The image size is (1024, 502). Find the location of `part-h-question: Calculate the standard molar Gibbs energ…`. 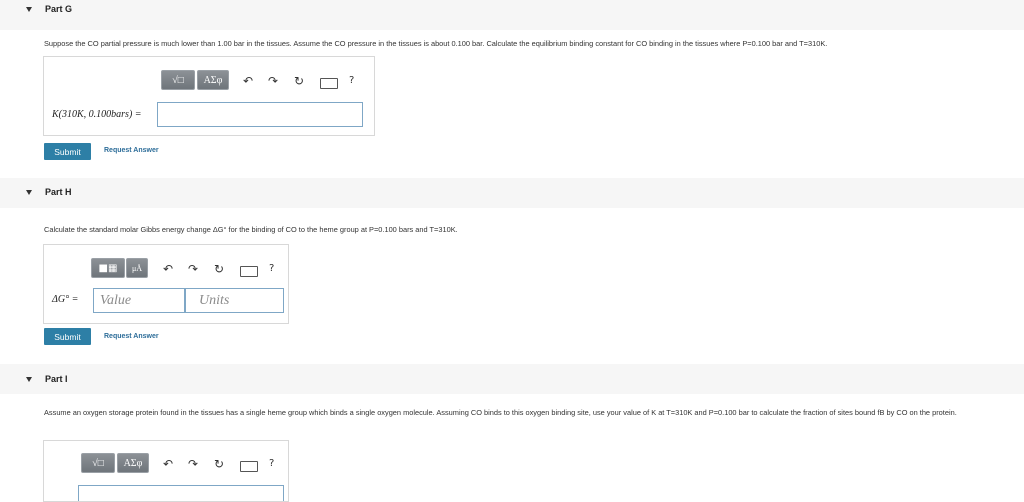

part-h-question: Calculate the standard molar Gibbs energ… is located at coordinates (251, 229).